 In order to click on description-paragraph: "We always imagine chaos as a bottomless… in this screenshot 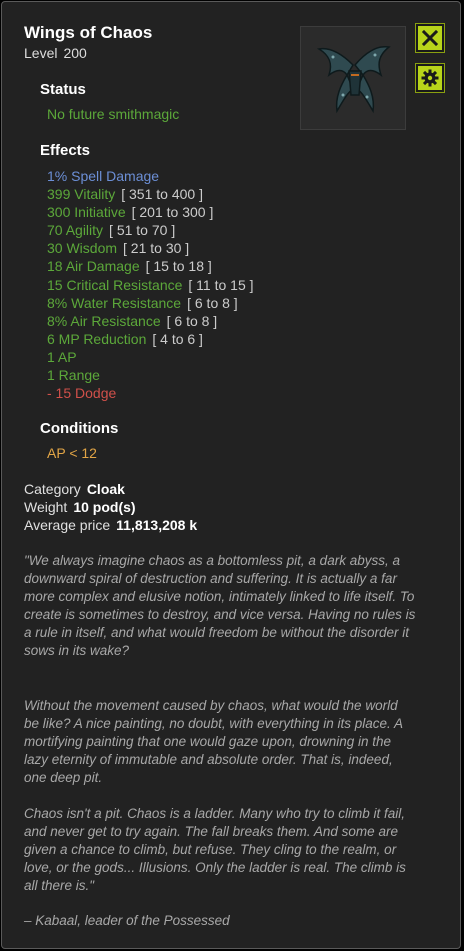, I will do `click(220, 606)`.